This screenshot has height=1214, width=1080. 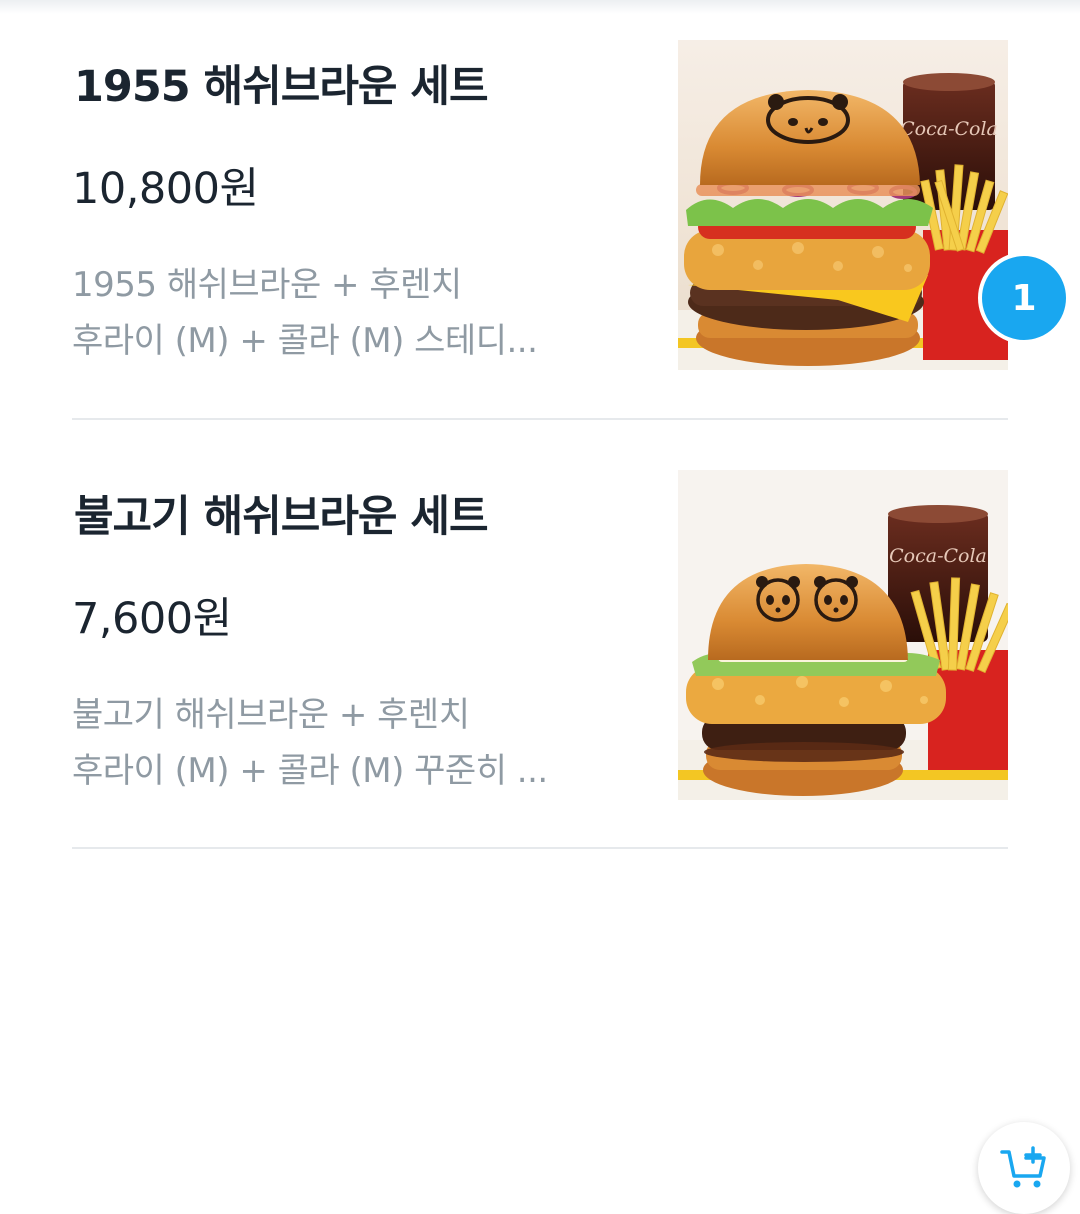 What do you see at coordinates (165, 189) in the screenshot?
I see `item-price: 10,800원` at bounding box center [165, 189].